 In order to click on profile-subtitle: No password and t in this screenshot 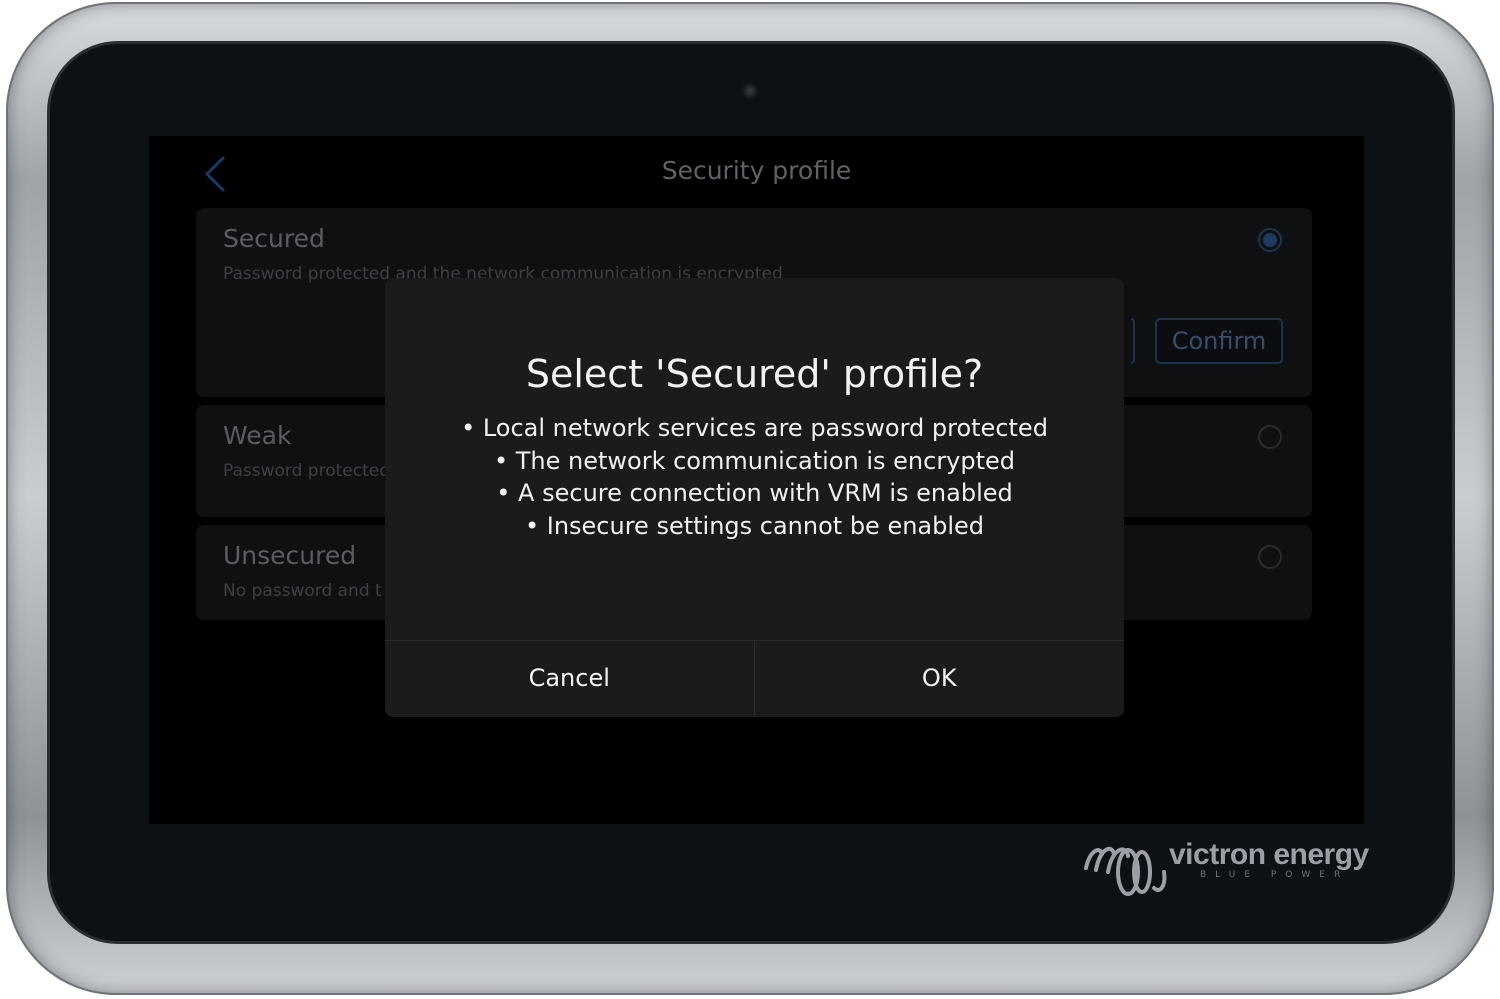, I will do `click(302, 591)`.